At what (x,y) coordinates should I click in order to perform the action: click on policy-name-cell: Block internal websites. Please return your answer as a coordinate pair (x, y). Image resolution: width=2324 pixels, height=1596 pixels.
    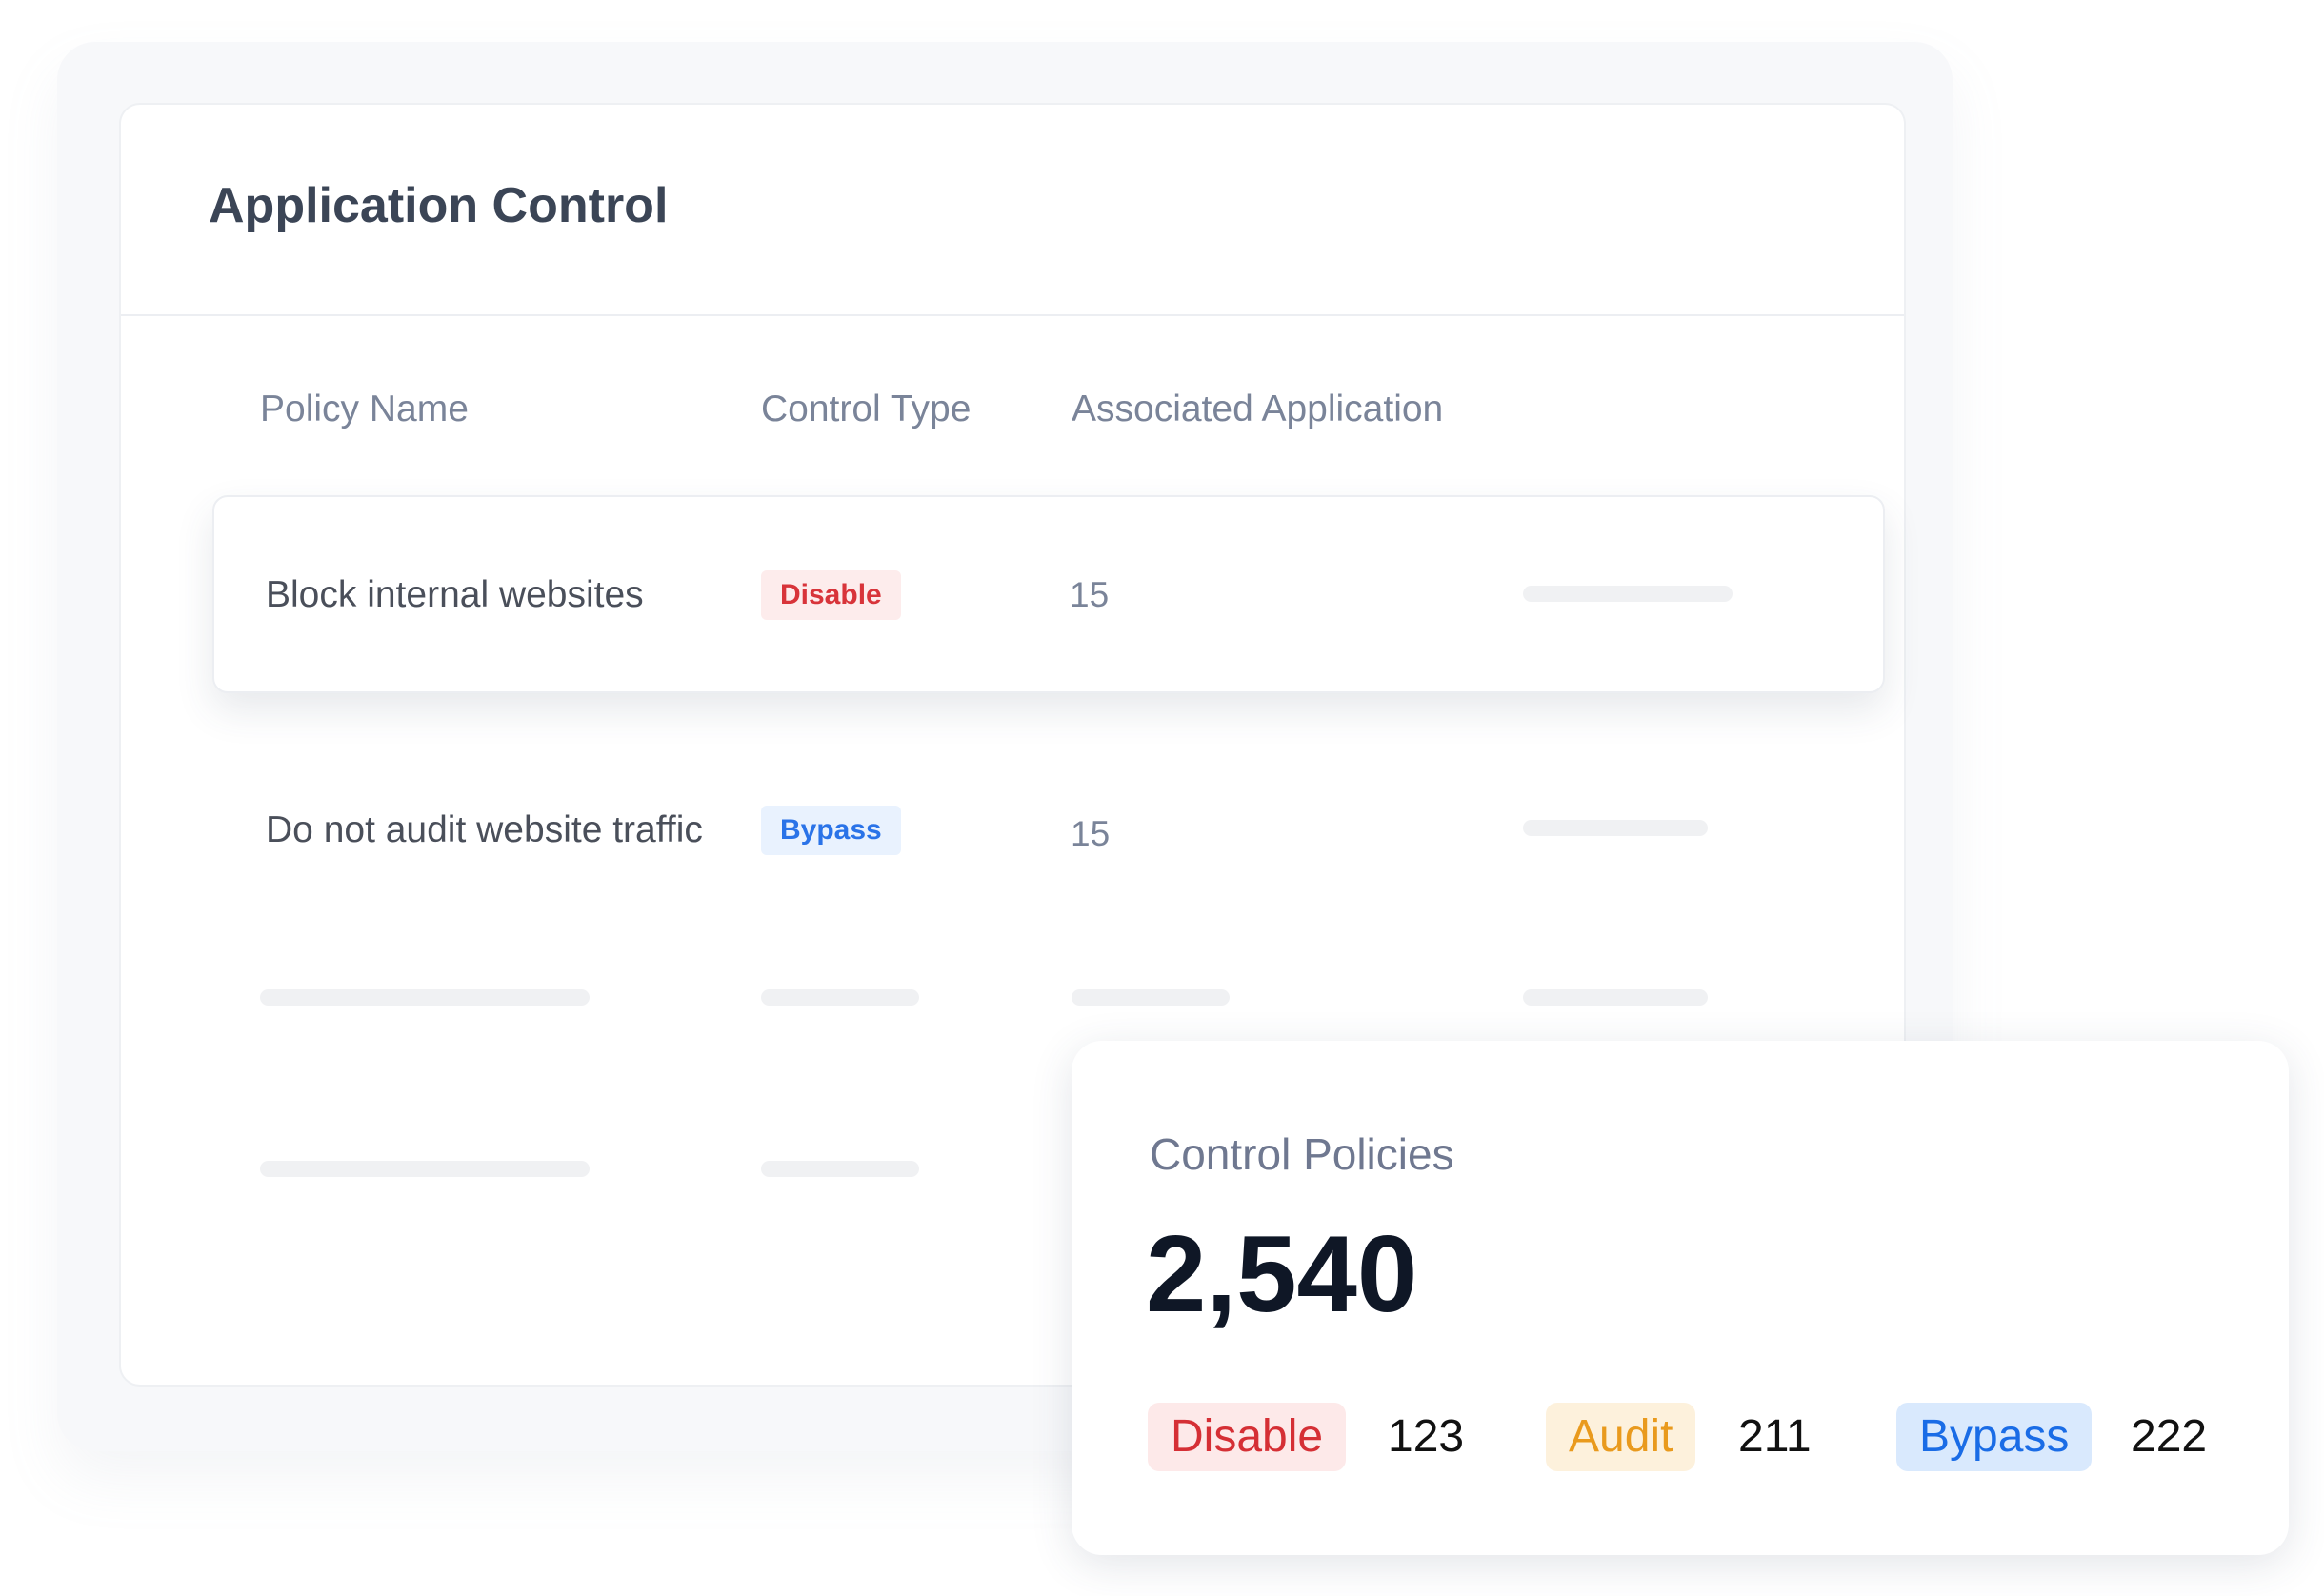
    Looking at the image, I should click on (455, 595).